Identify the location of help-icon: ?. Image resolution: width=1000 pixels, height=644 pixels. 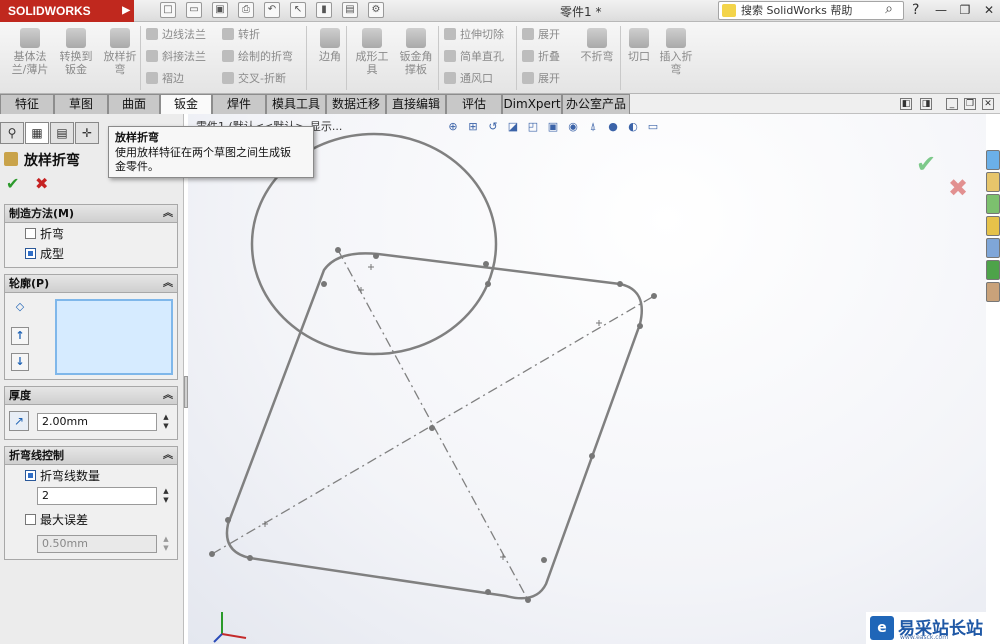
(915, 10).